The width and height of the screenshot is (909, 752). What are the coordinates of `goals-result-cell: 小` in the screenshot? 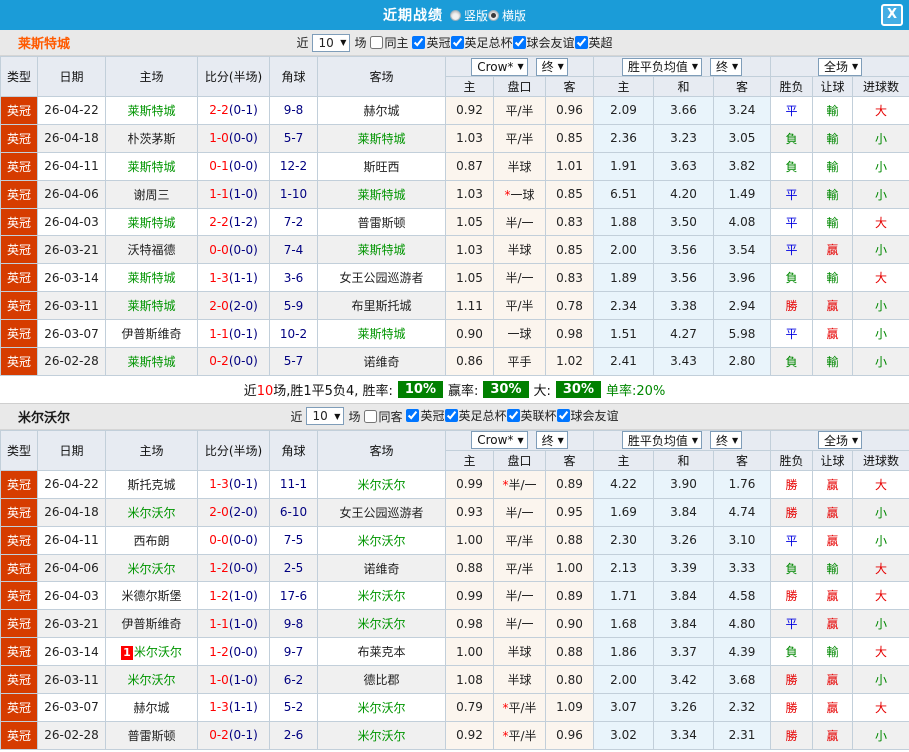 It's located at (880, 540).